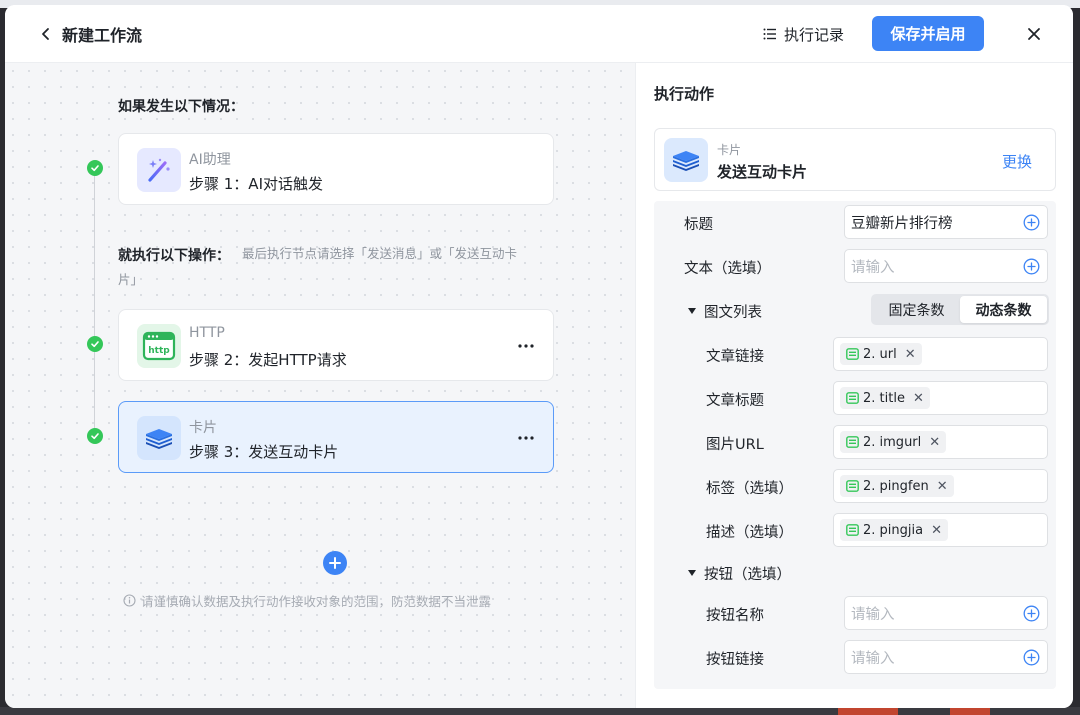 The width and height of the screenshot is (1080, 715). Describe the element at coordinates (855, 159) in the screenshot. I see `selected-action-card: 卡片 发送互动卡片 更换` at that location.